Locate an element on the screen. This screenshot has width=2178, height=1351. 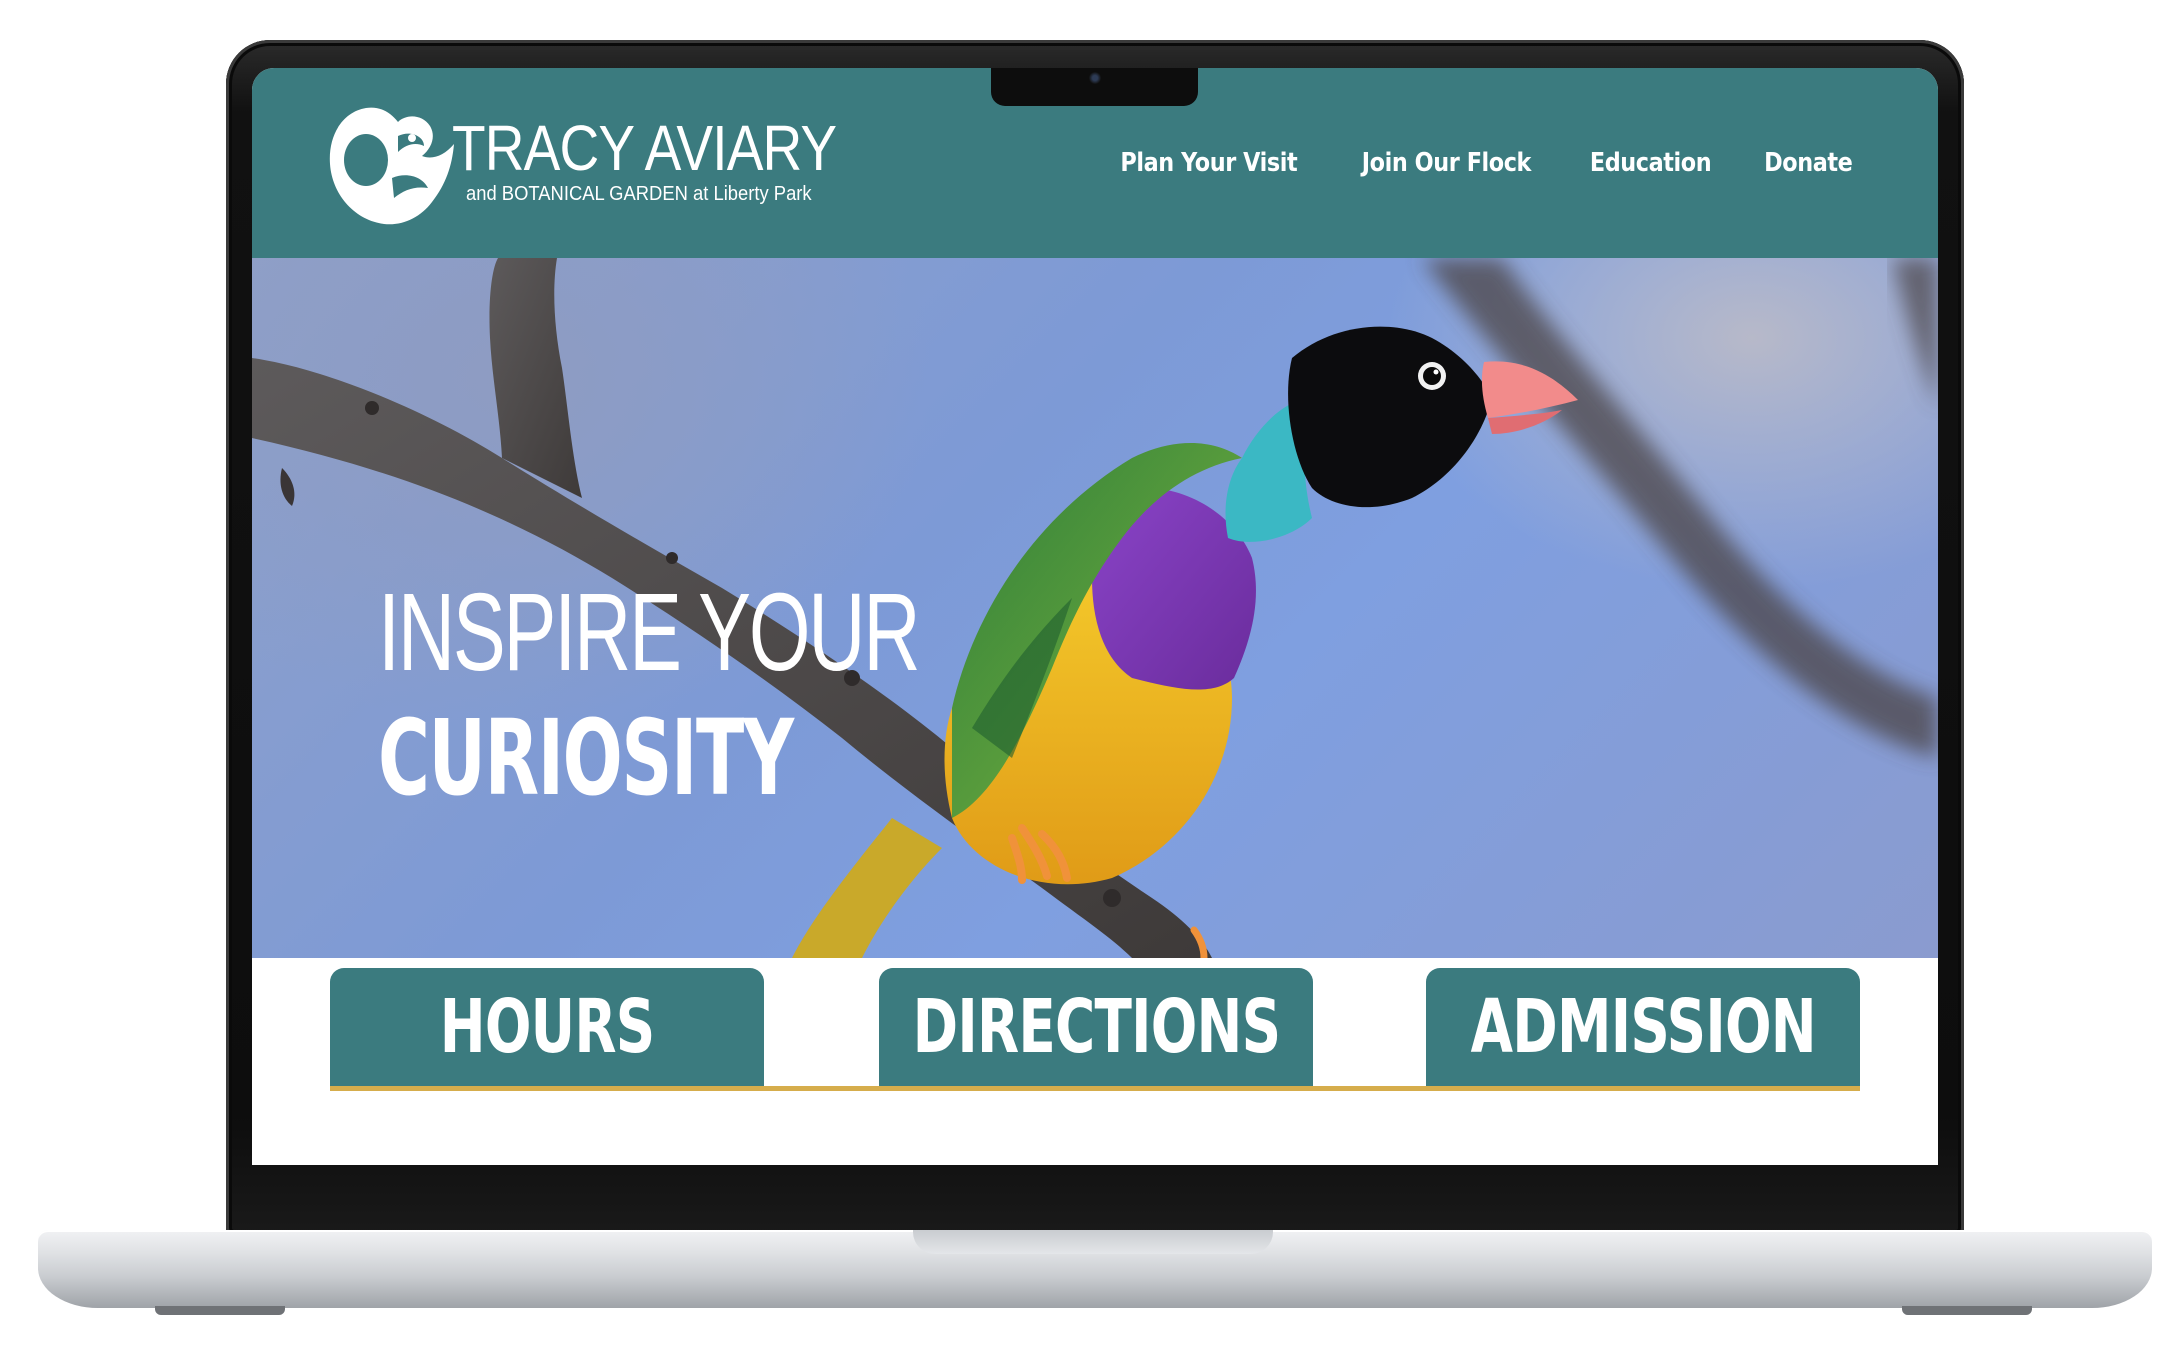
laptop-foot-left is located at coordinates (220, 1310).